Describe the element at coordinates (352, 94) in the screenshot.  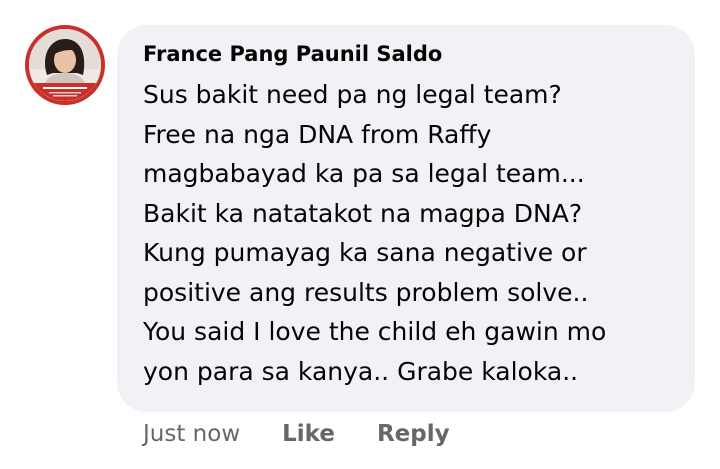
I see `comment-line: Sus bakit need pa ng legal team?` at that location.